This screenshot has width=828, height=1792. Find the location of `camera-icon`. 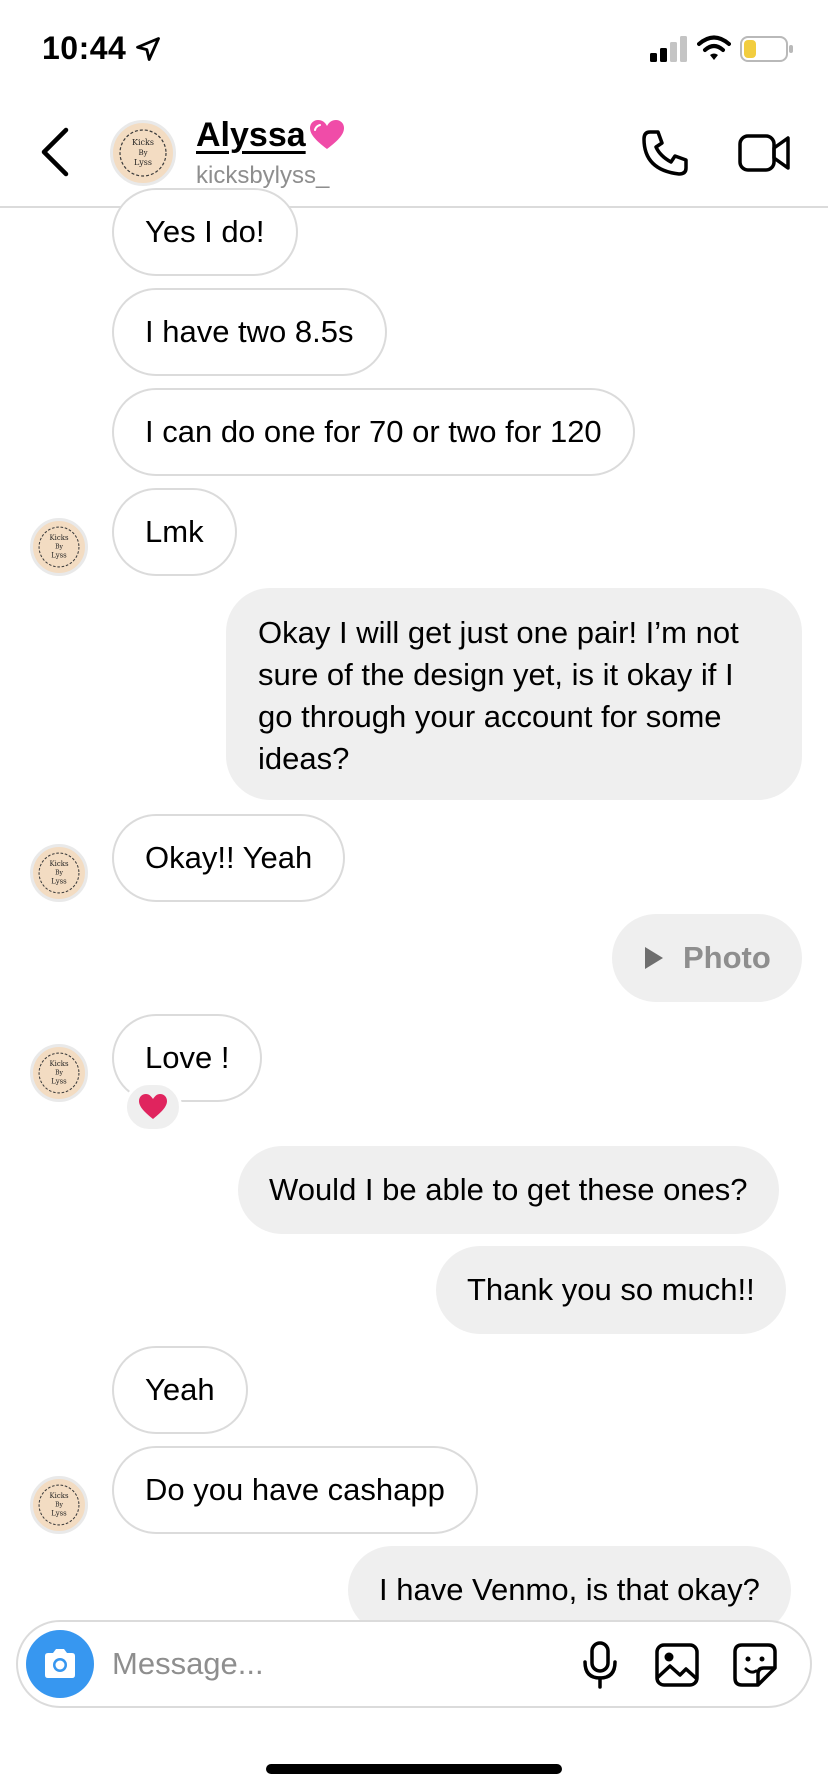

camera-icon is located at coordinates (60, 1663).